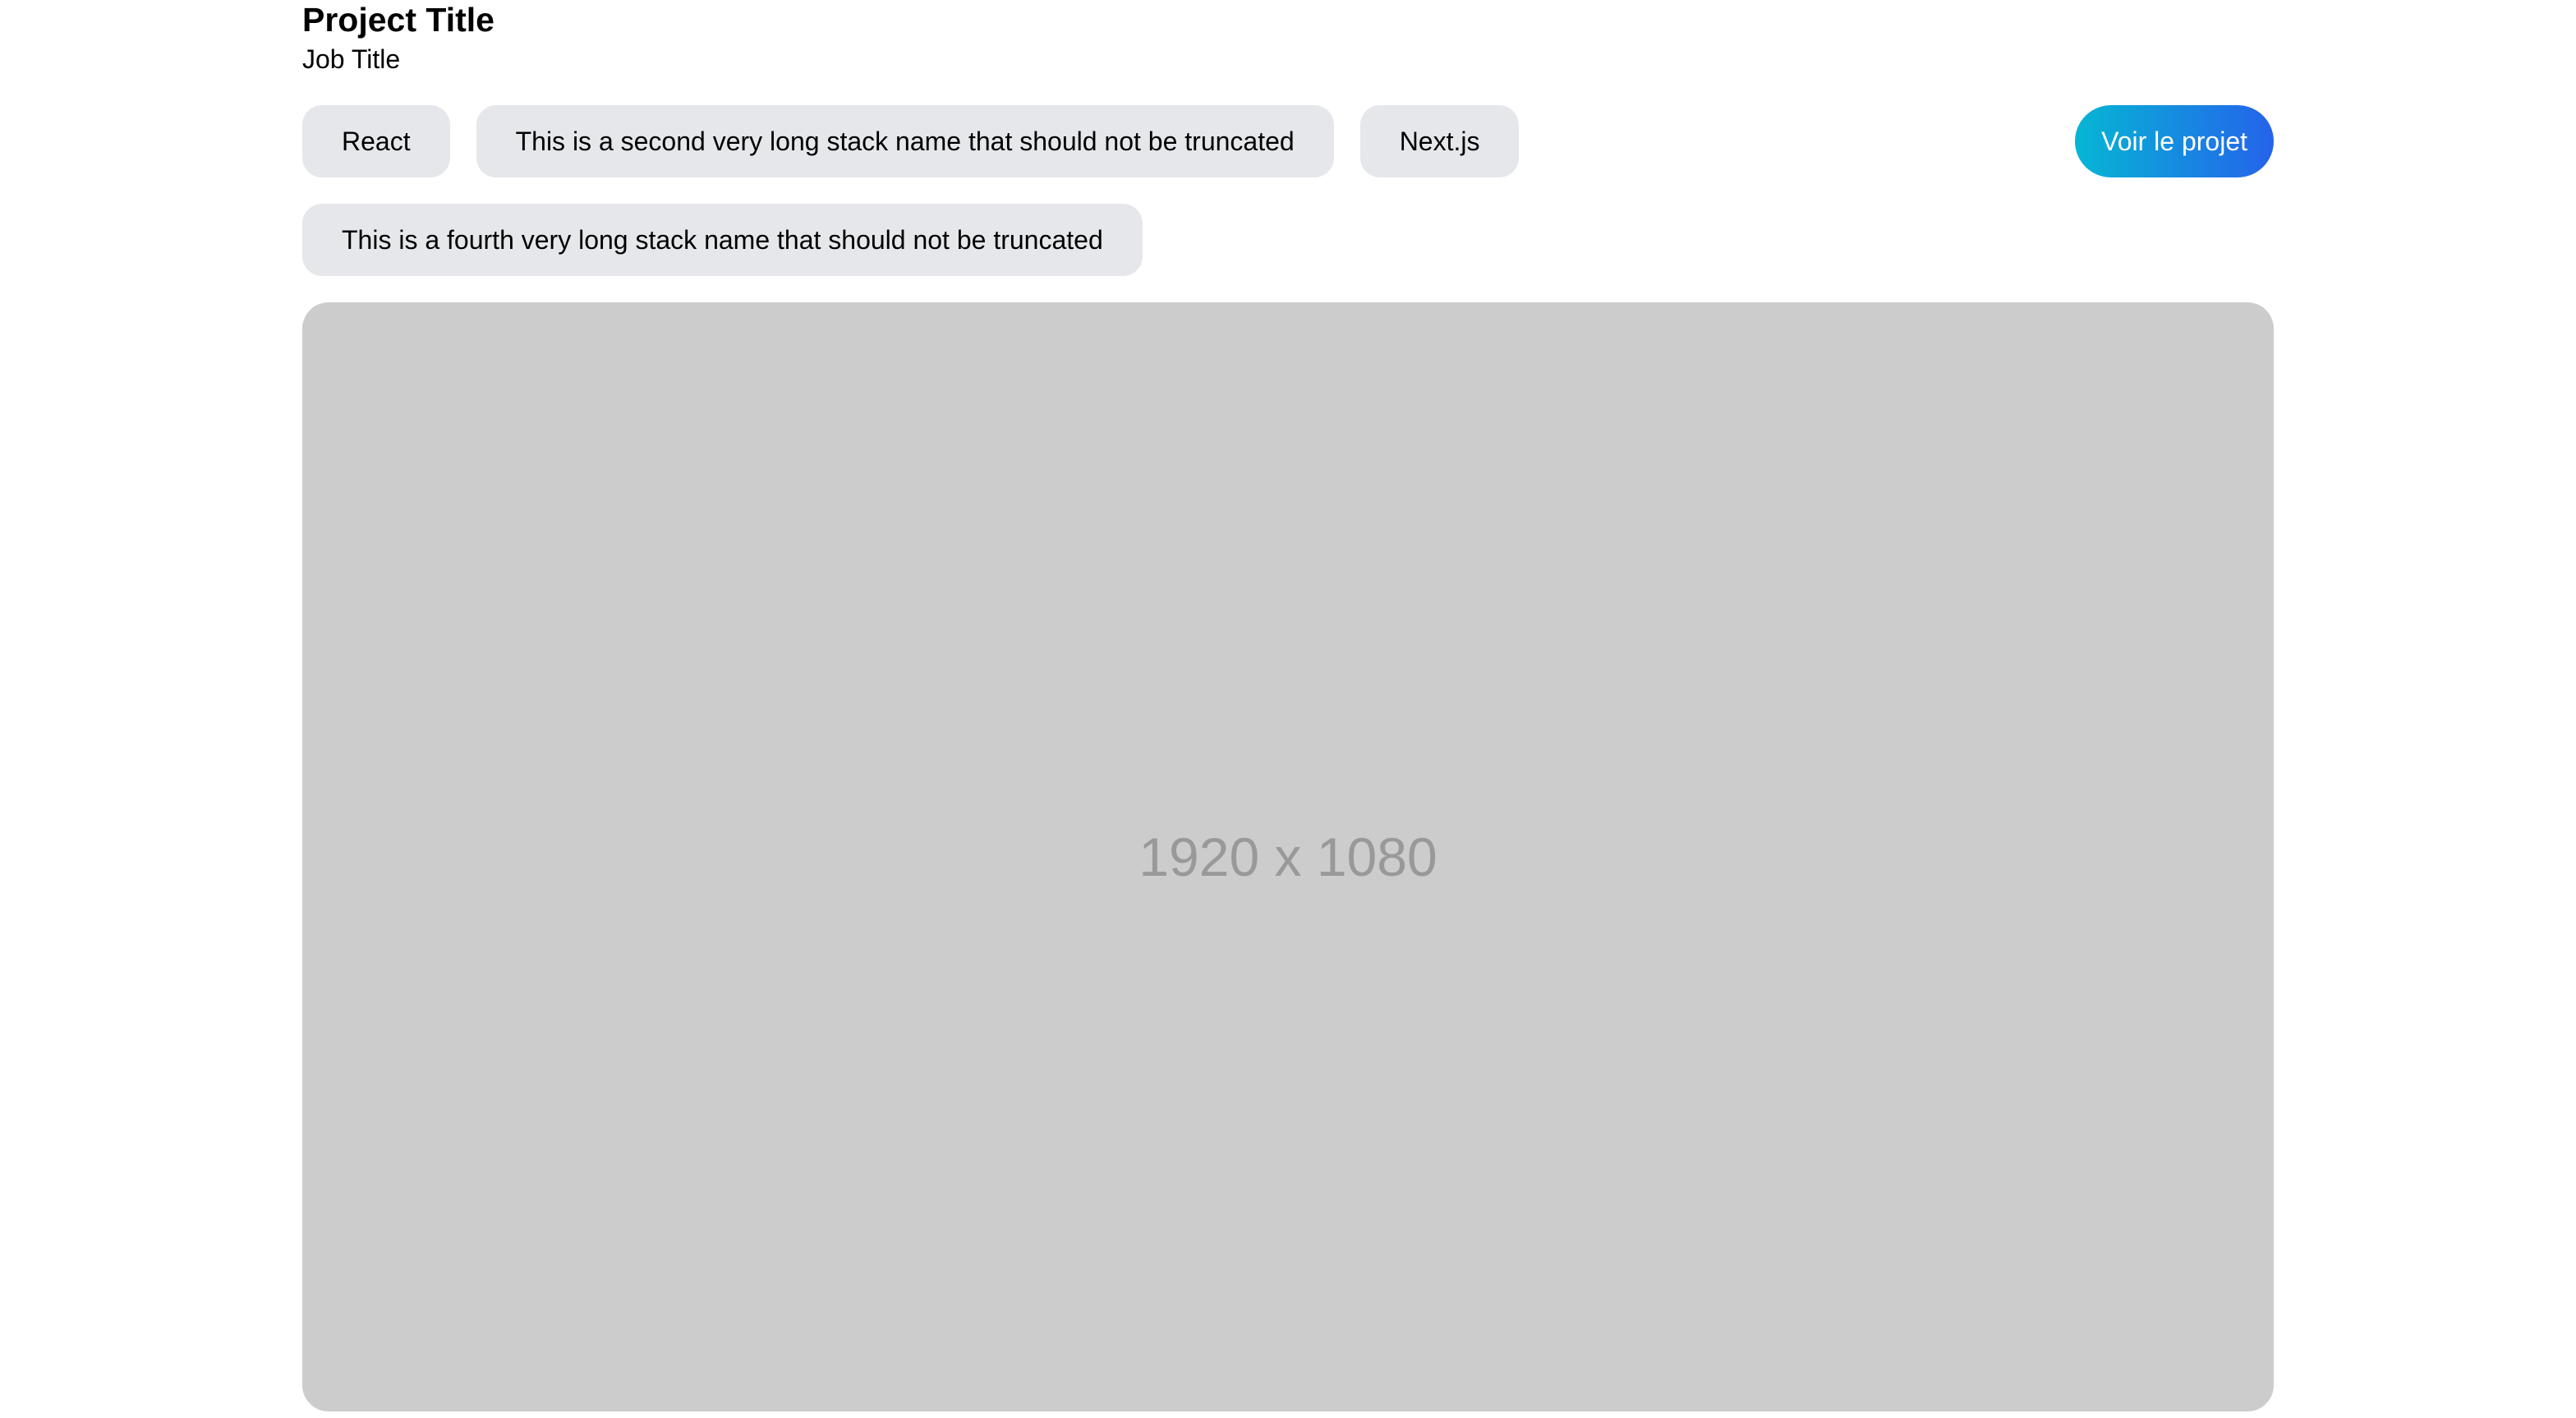  What do you see at coordinates (1439, 141) in the screenshot?
I see `stack-chip: Next.js` at bounding box center [1439, 141].